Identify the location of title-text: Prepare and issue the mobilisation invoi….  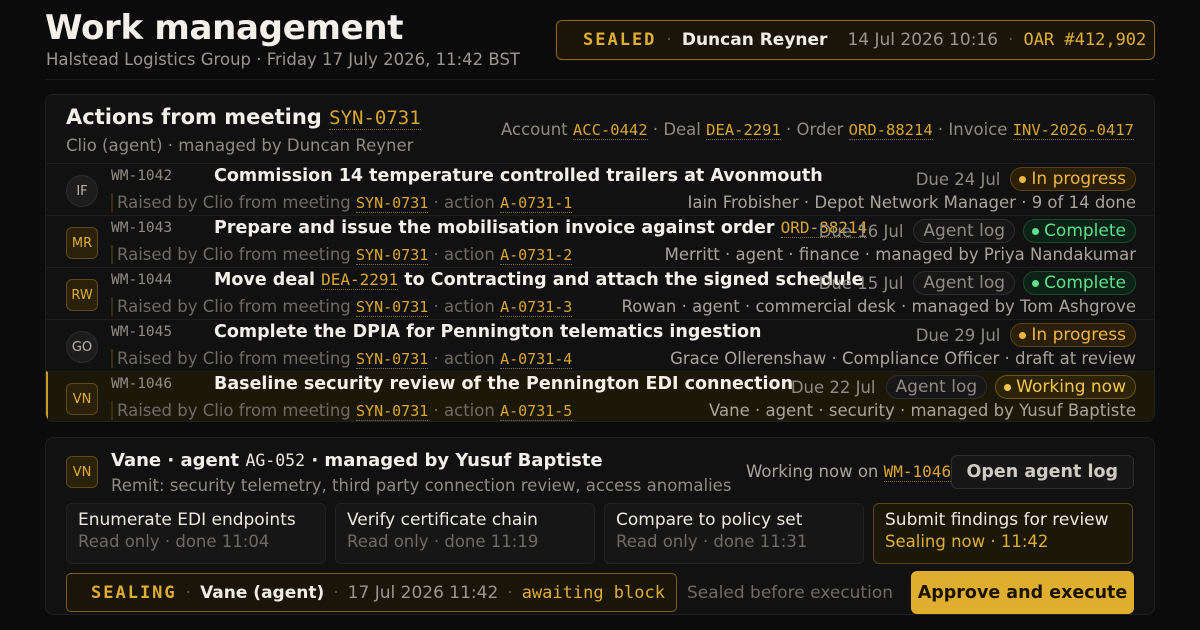
(494, 228).